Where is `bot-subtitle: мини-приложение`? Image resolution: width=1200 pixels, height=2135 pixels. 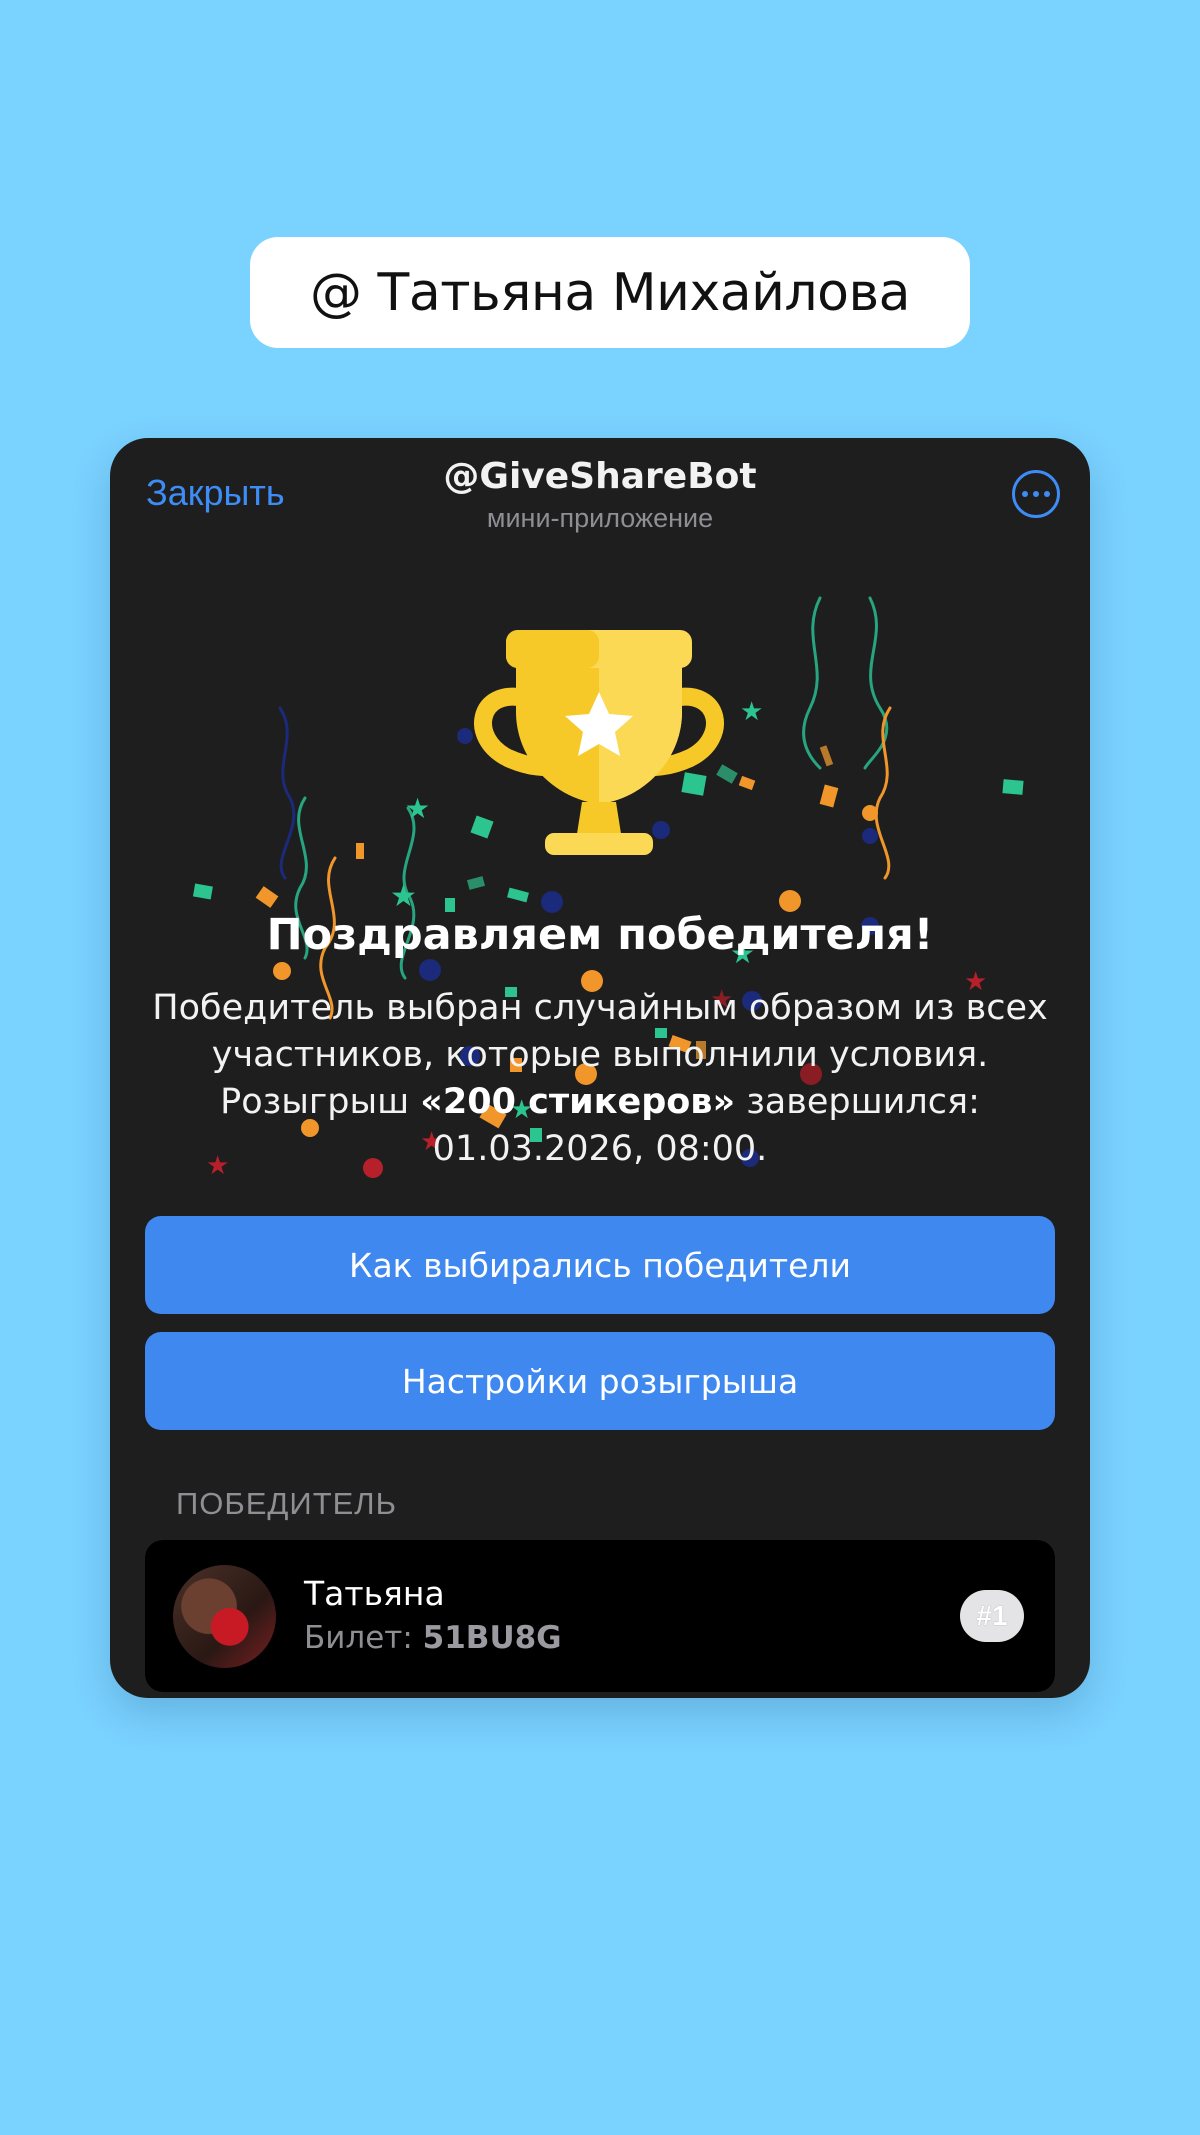 bot-subtitle: мини-приложение is located at coordinates (600, 518).